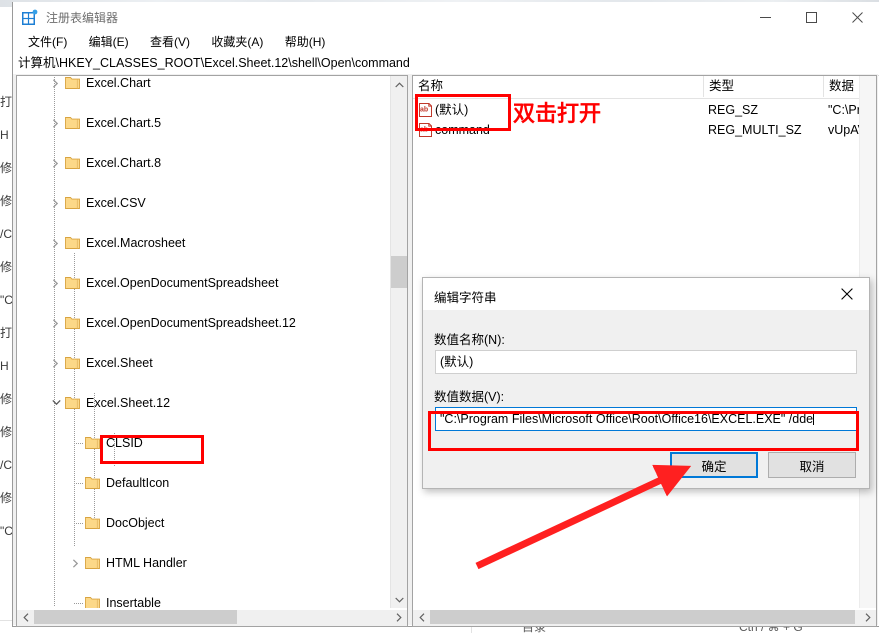  I want to click on tree-node-label: Excel.OpenDocumentSpreadsheet, so click(182, 283).